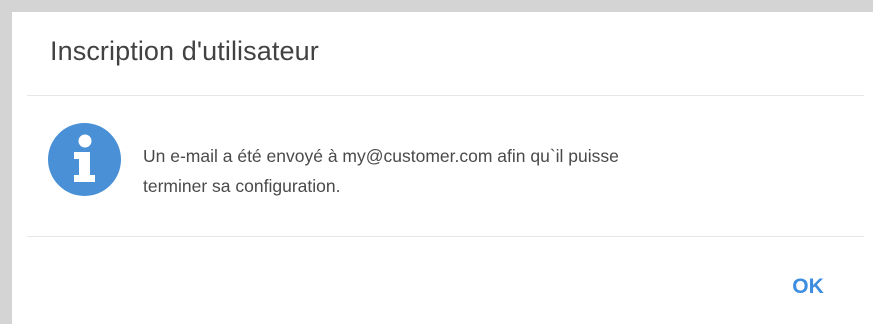 This screenshot has height=324, width=873. Describe the element at coordinates (184, 51) in the screenshot. I see `dialog-title: Inscription d'utilisateur` at that location.